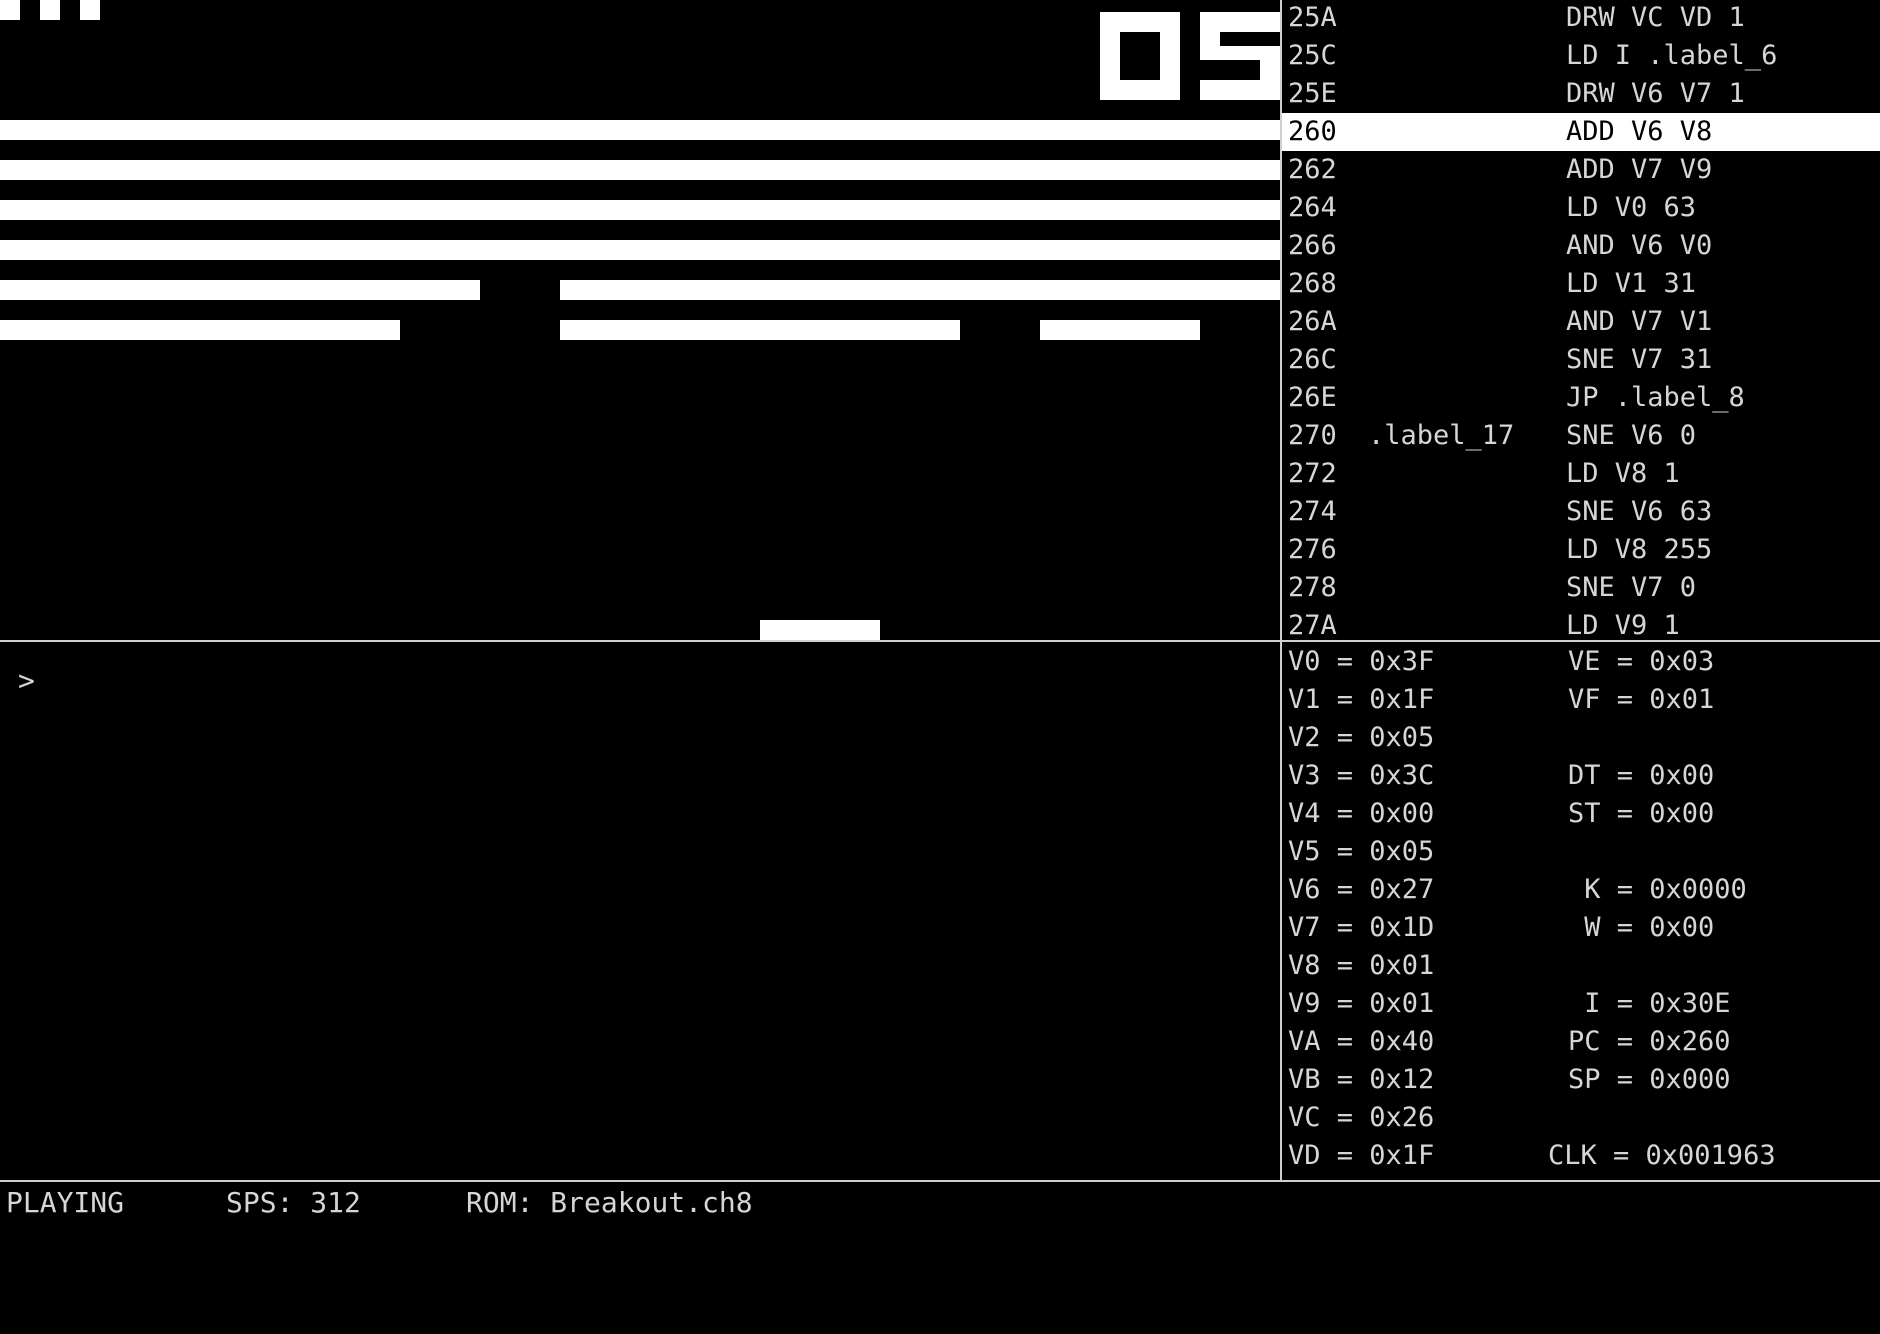 The height and width of the screenshot is (1334, 1880). I want to click on disasm-row: 25C LD I .label_6, so click(1581, 56).